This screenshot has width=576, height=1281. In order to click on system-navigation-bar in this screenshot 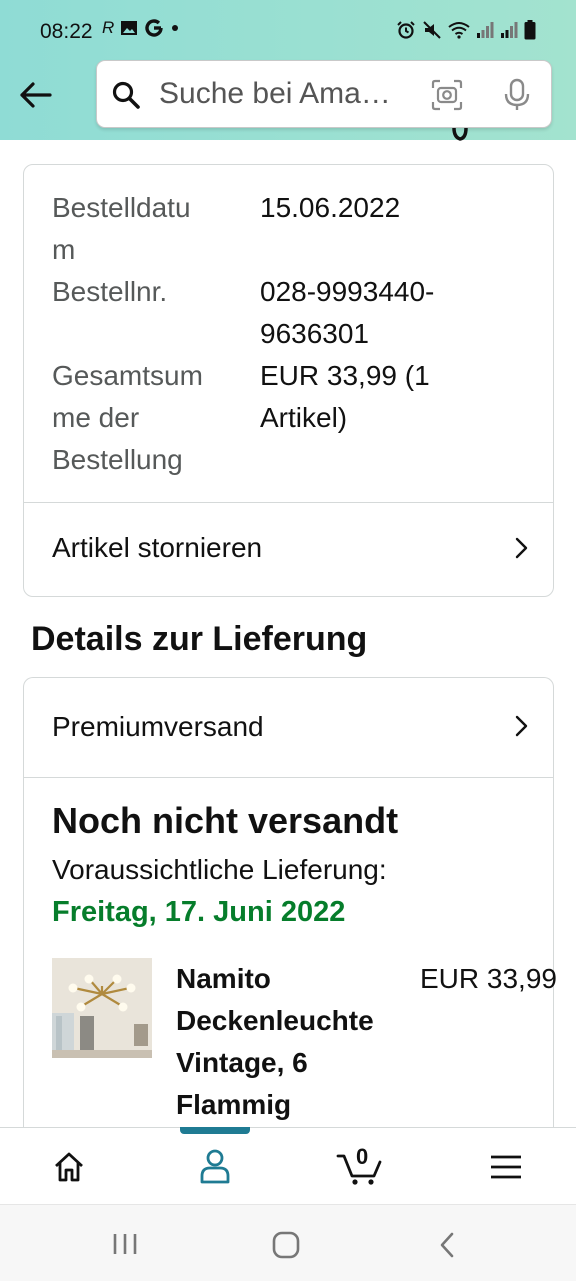, I will do `click(288, 1242)`.